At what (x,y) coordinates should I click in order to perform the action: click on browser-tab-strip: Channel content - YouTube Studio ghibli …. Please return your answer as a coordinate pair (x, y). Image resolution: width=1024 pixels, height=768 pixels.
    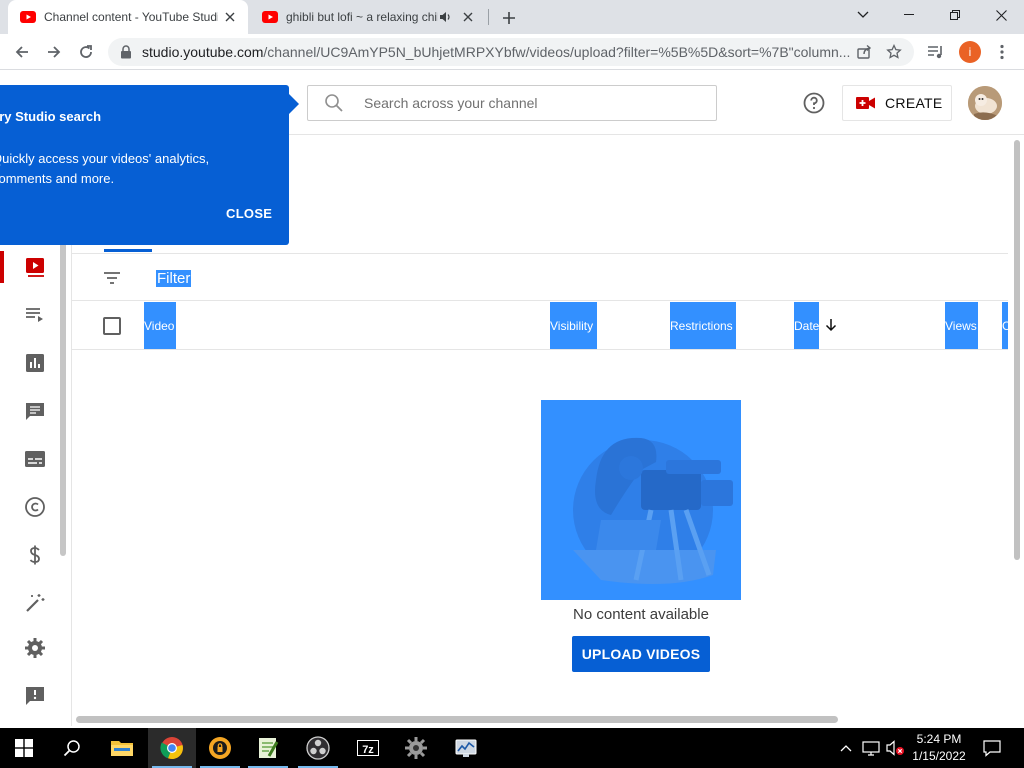
    Looking at the image, I should click on (512, 17).